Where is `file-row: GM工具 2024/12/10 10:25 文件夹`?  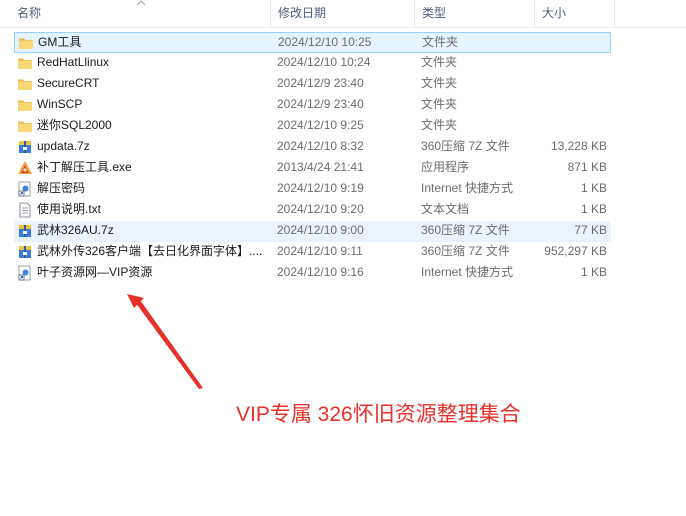 file-row: GM工具 2024/12/10 10:25 文件夹 is located at coordinates (312, 42).